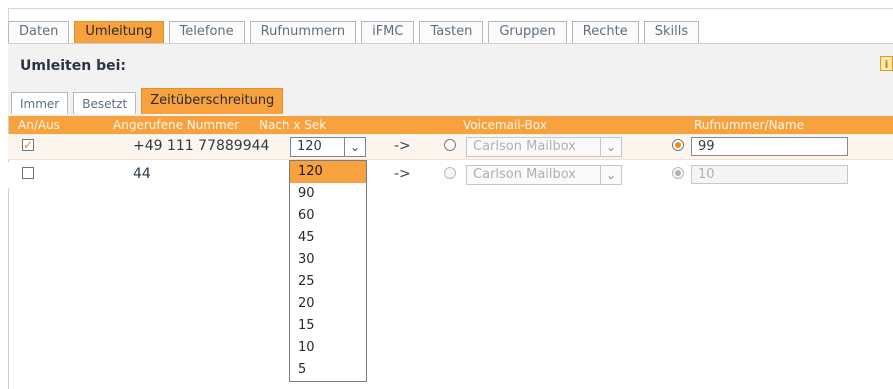 The height and width of the screenshot is (389, 893). What do you see at coordinates (328, 326) in the screenshot?
I see `delay-option: 15` at bounding box center [328, 326].